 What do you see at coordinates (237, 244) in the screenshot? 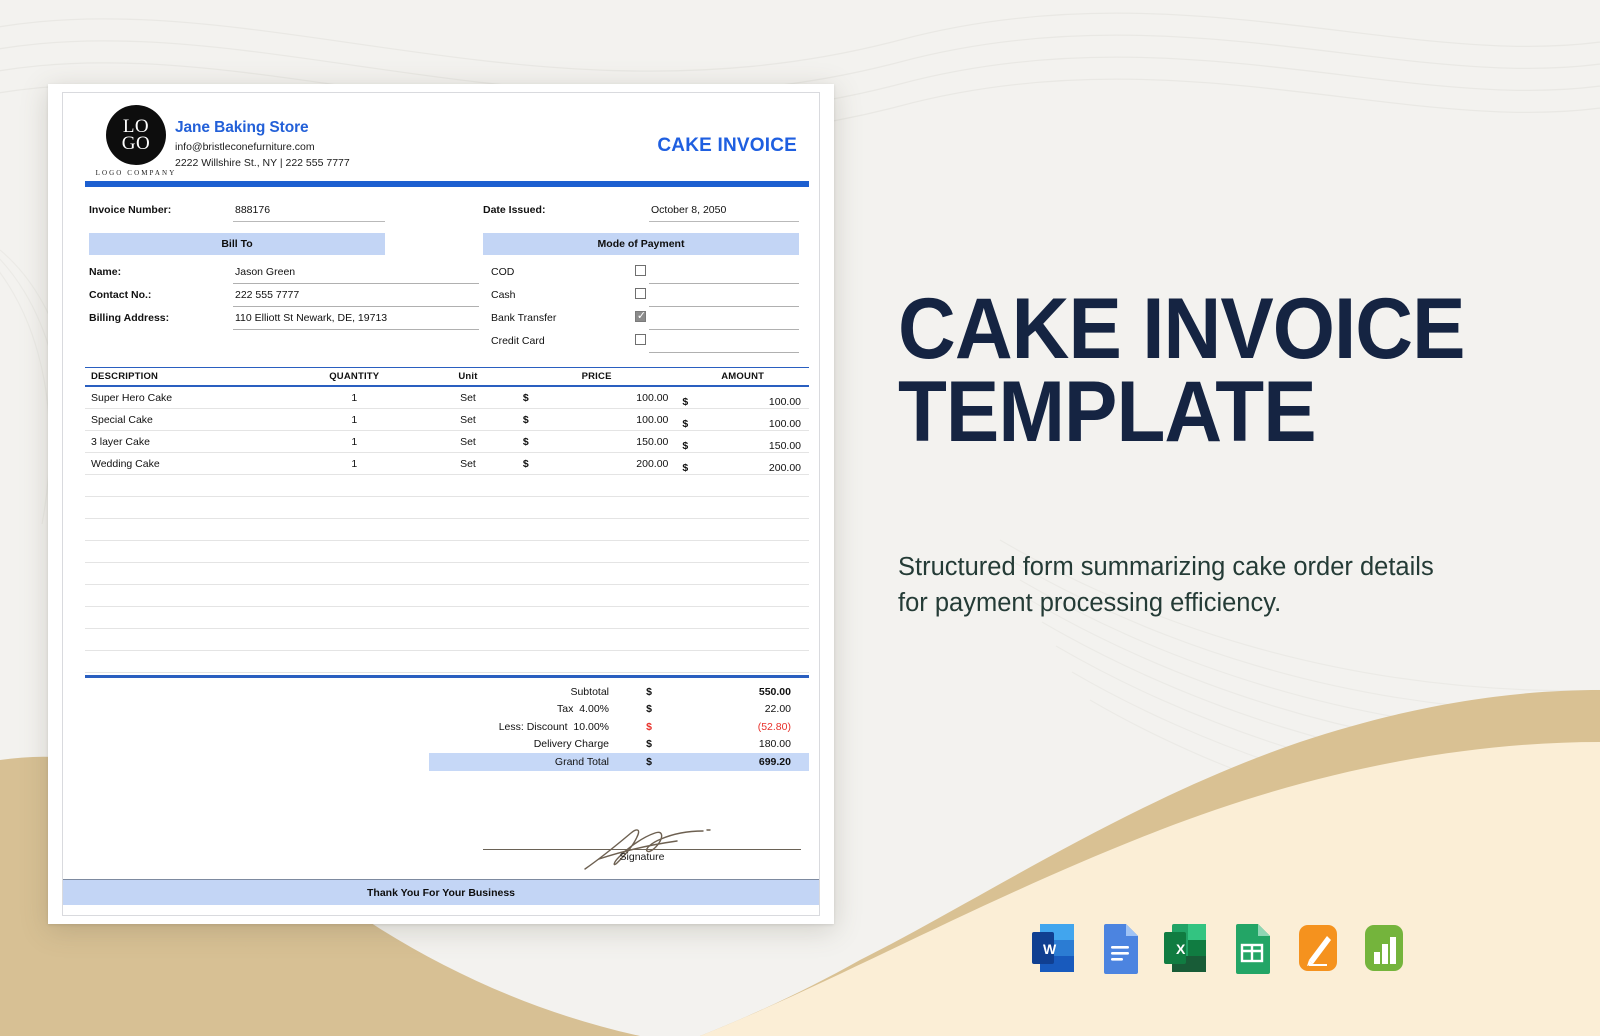
I see `bill-to-band: Bill To` at bounding box center [237, 244].